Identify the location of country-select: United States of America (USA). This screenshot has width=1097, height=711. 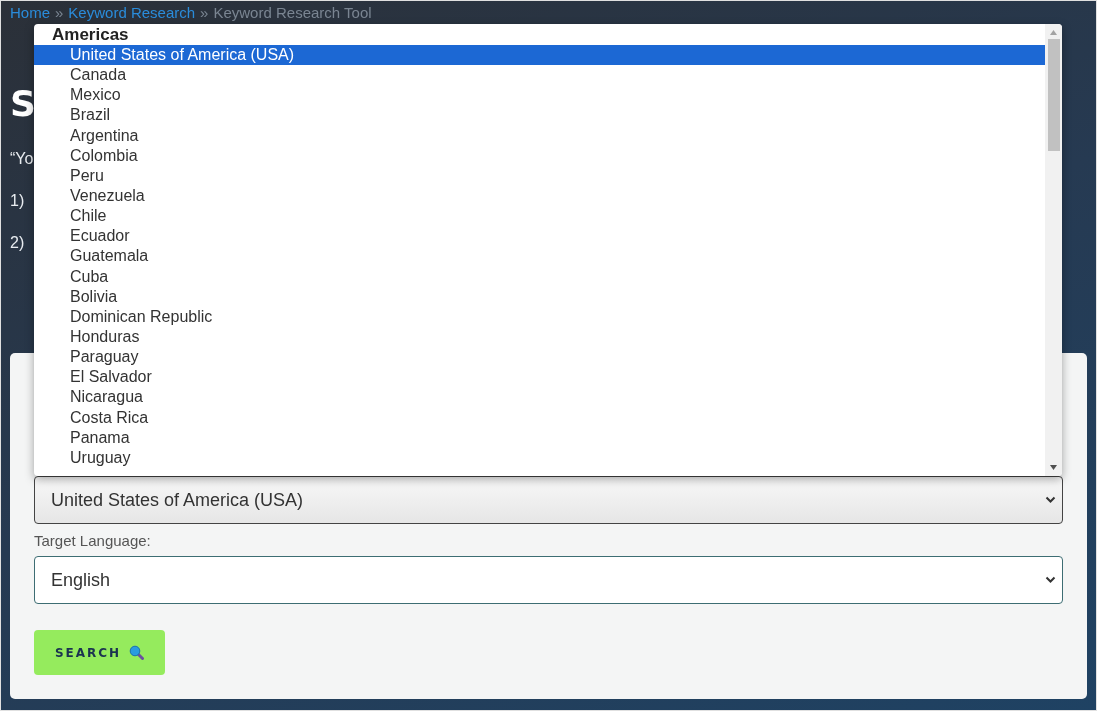
(548, 500).